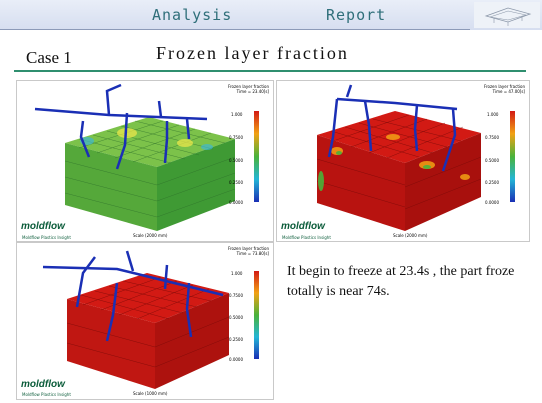 This screenshot has width=542, height=403. Describe the element at coordinates (252, 53) in the screenshot. I see `slide-title: Frozen layer fraction` at that location.